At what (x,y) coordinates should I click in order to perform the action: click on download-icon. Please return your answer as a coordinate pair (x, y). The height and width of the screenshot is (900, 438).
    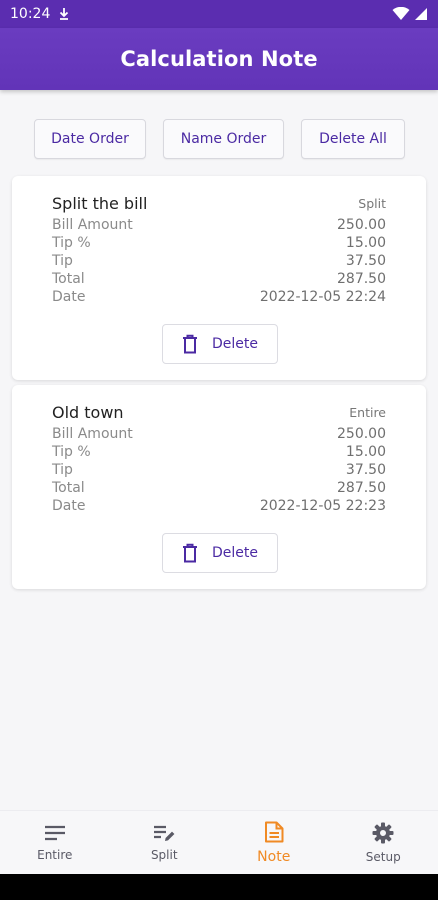
    Looking at the image, I should click on (64, 14).